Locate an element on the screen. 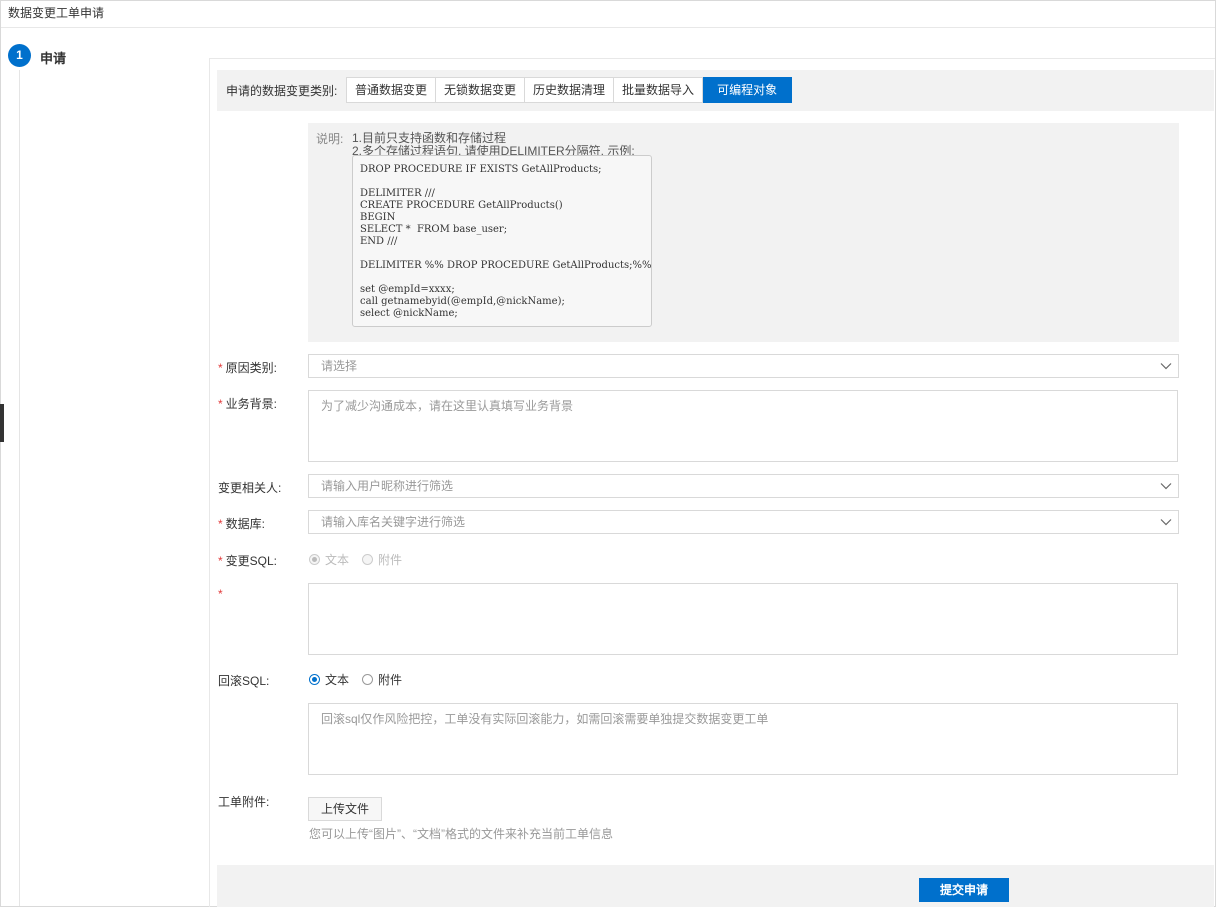 This screenshot has height=907, width=1216. background-label-text: 业务背景: is located at coordinates (251, 404).